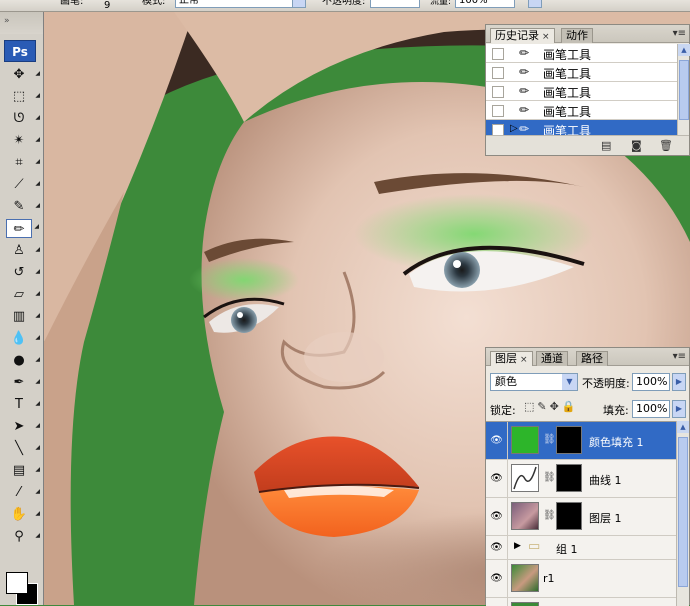  I want to click on clone-stamp-tool-icon: ♙, so click(19, 250).